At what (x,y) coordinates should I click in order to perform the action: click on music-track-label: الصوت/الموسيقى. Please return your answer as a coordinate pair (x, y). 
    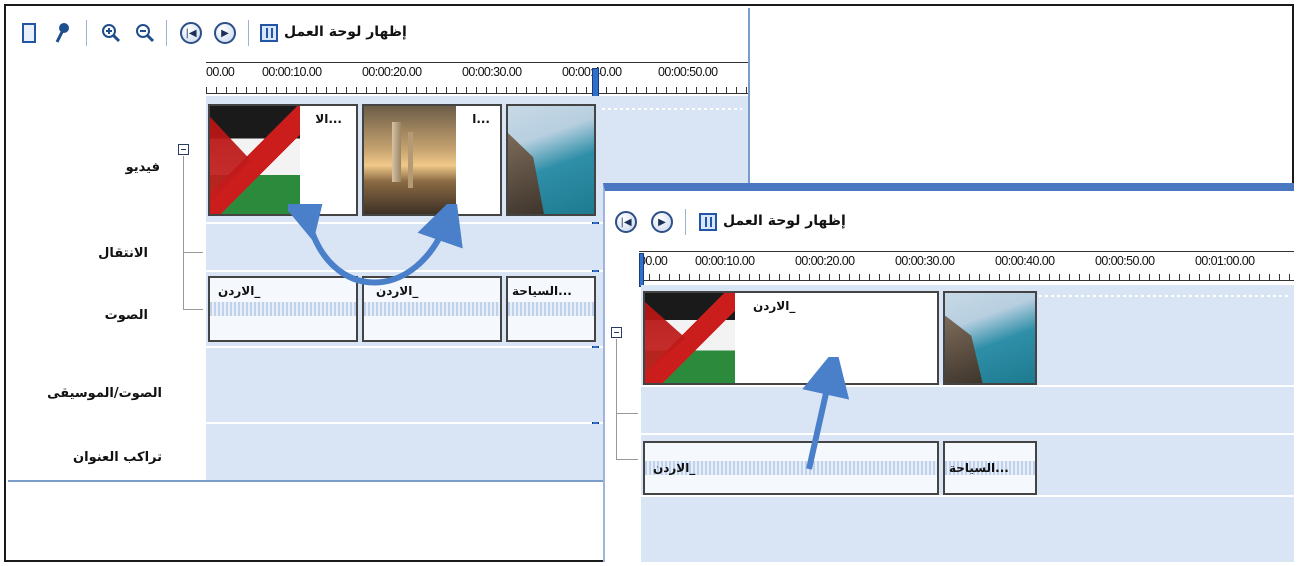
    Looking at the image, I should click on (104, 393).